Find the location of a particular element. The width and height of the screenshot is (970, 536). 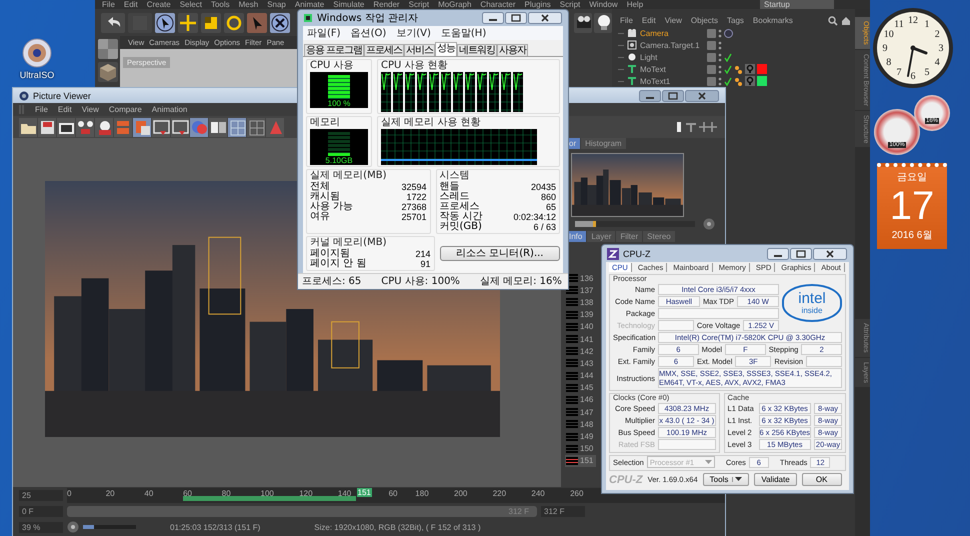

frame-row: 142 is located at coordinates (580, 351).